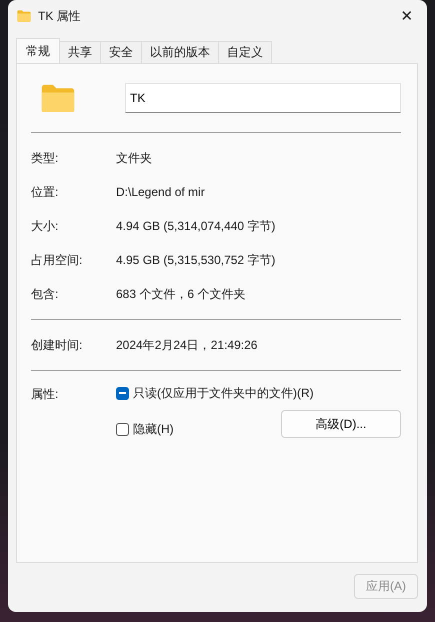  I want to click on field-label: 占用空间:, so click(57, 260).